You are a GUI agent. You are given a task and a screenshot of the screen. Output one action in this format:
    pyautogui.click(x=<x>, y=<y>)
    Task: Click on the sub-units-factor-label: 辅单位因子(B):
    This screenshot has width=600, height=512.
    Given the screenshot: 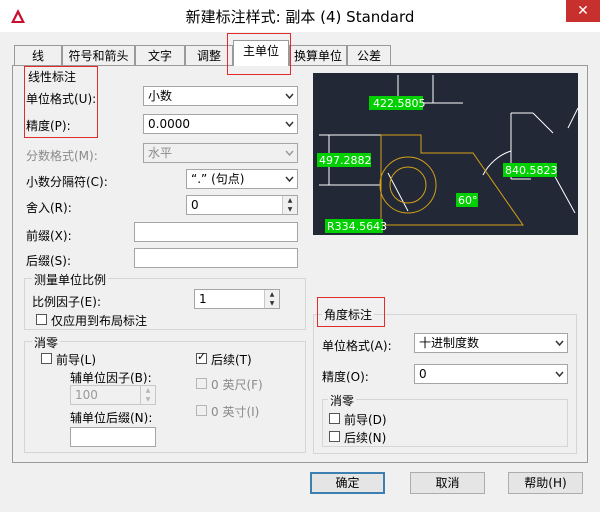 What is the action you would take?
    pyautogui.click(x=111, y=378)
    